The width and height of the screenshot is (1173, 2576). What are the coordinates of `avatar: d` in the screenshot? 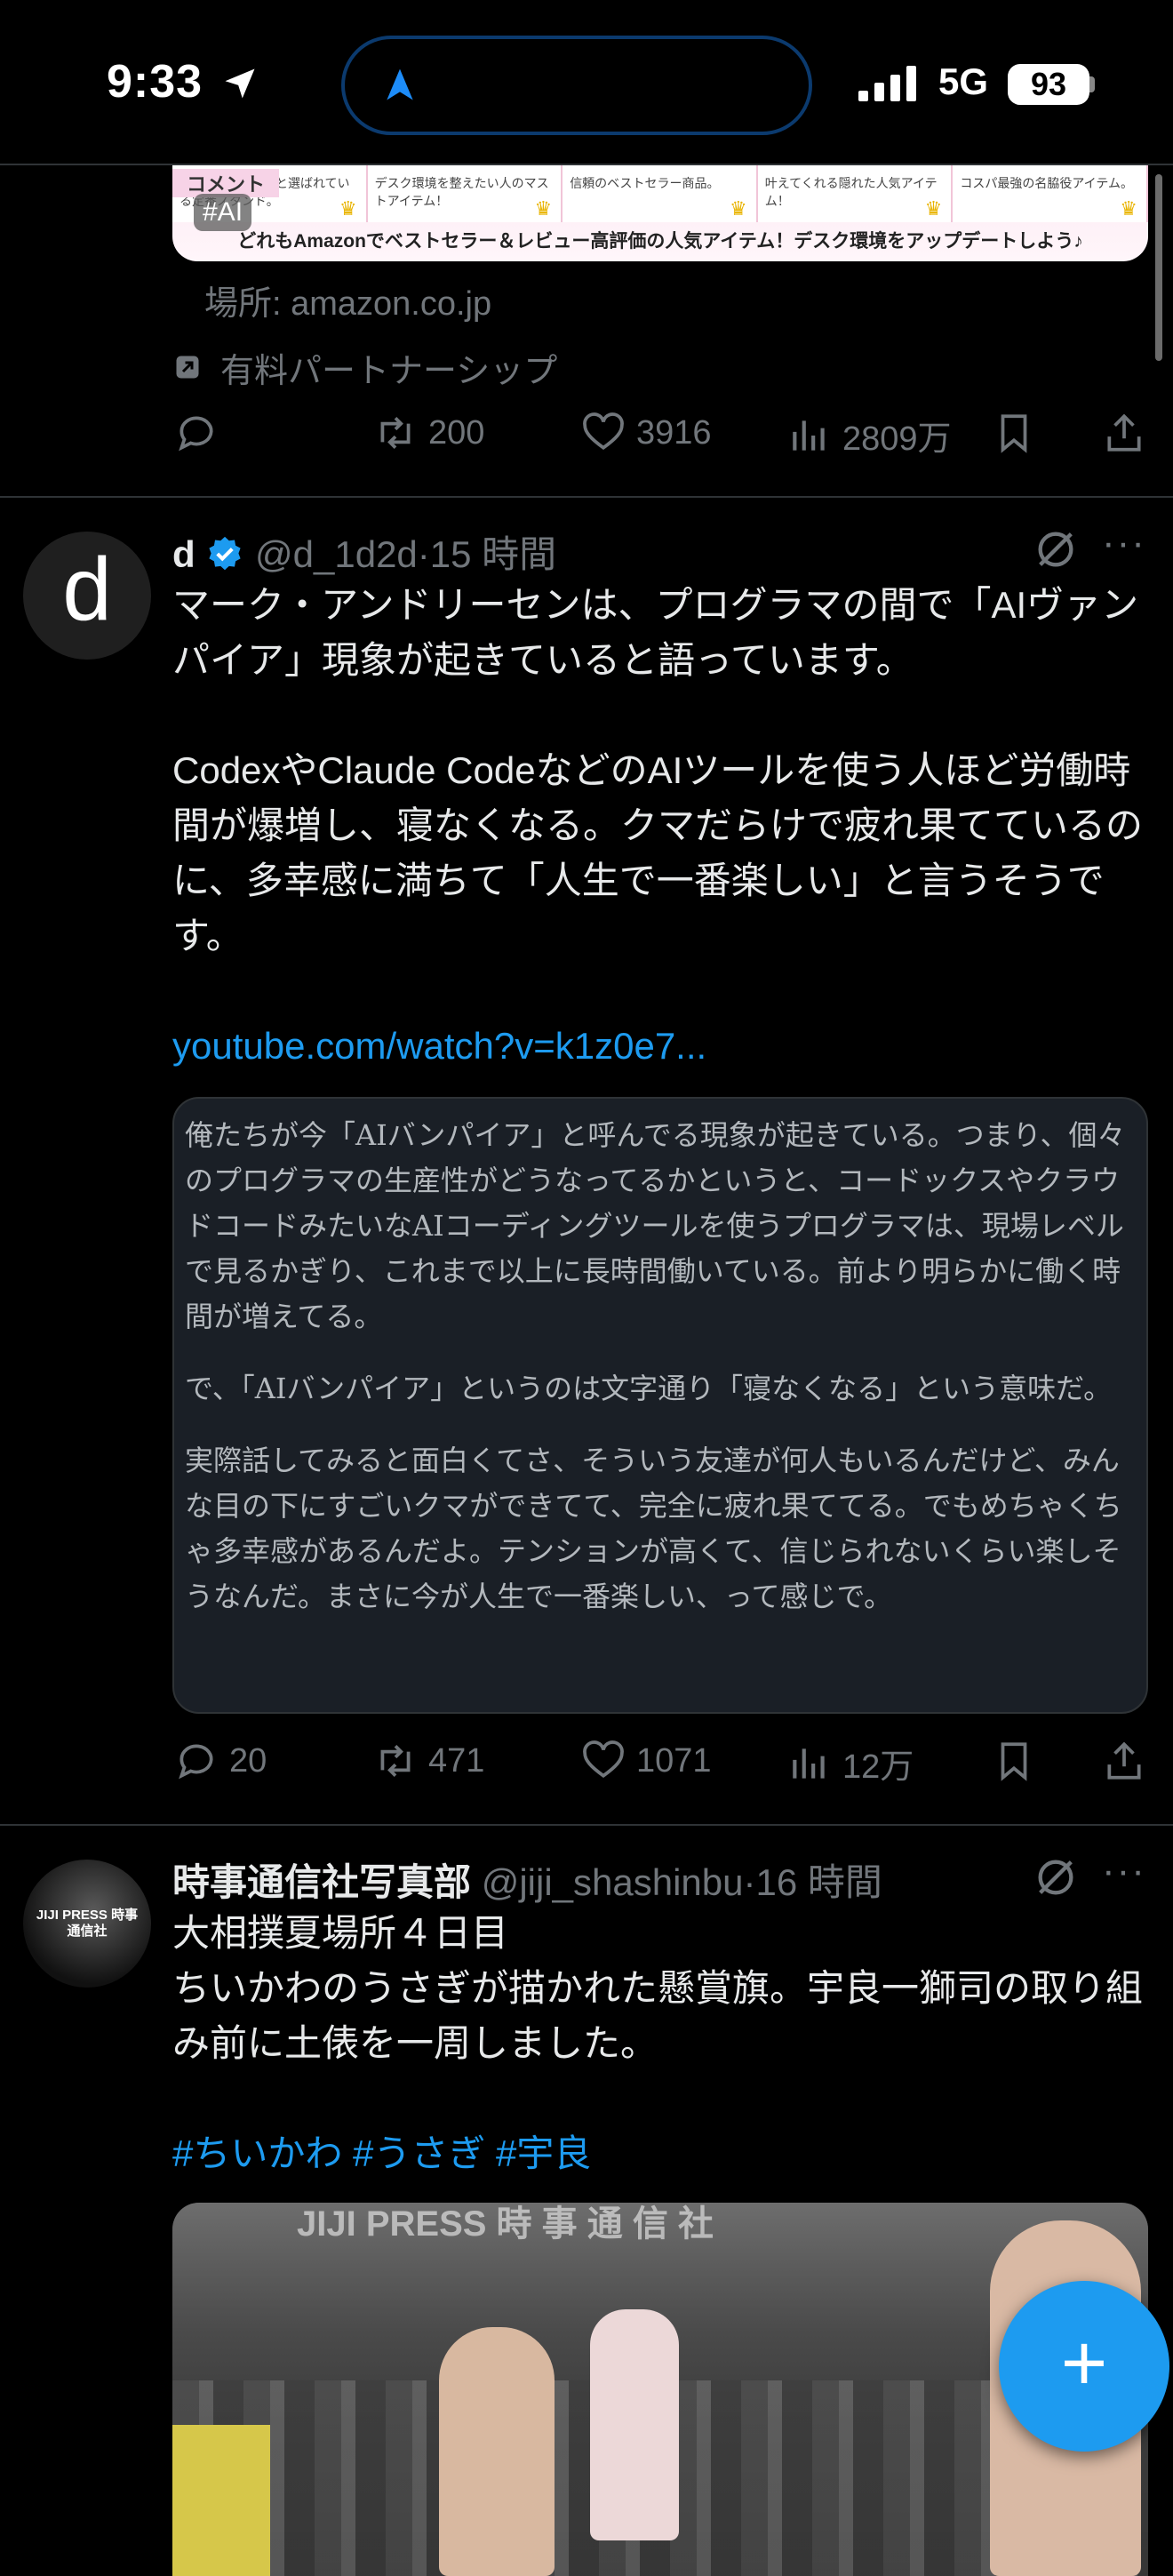 It's located at (87, 596).